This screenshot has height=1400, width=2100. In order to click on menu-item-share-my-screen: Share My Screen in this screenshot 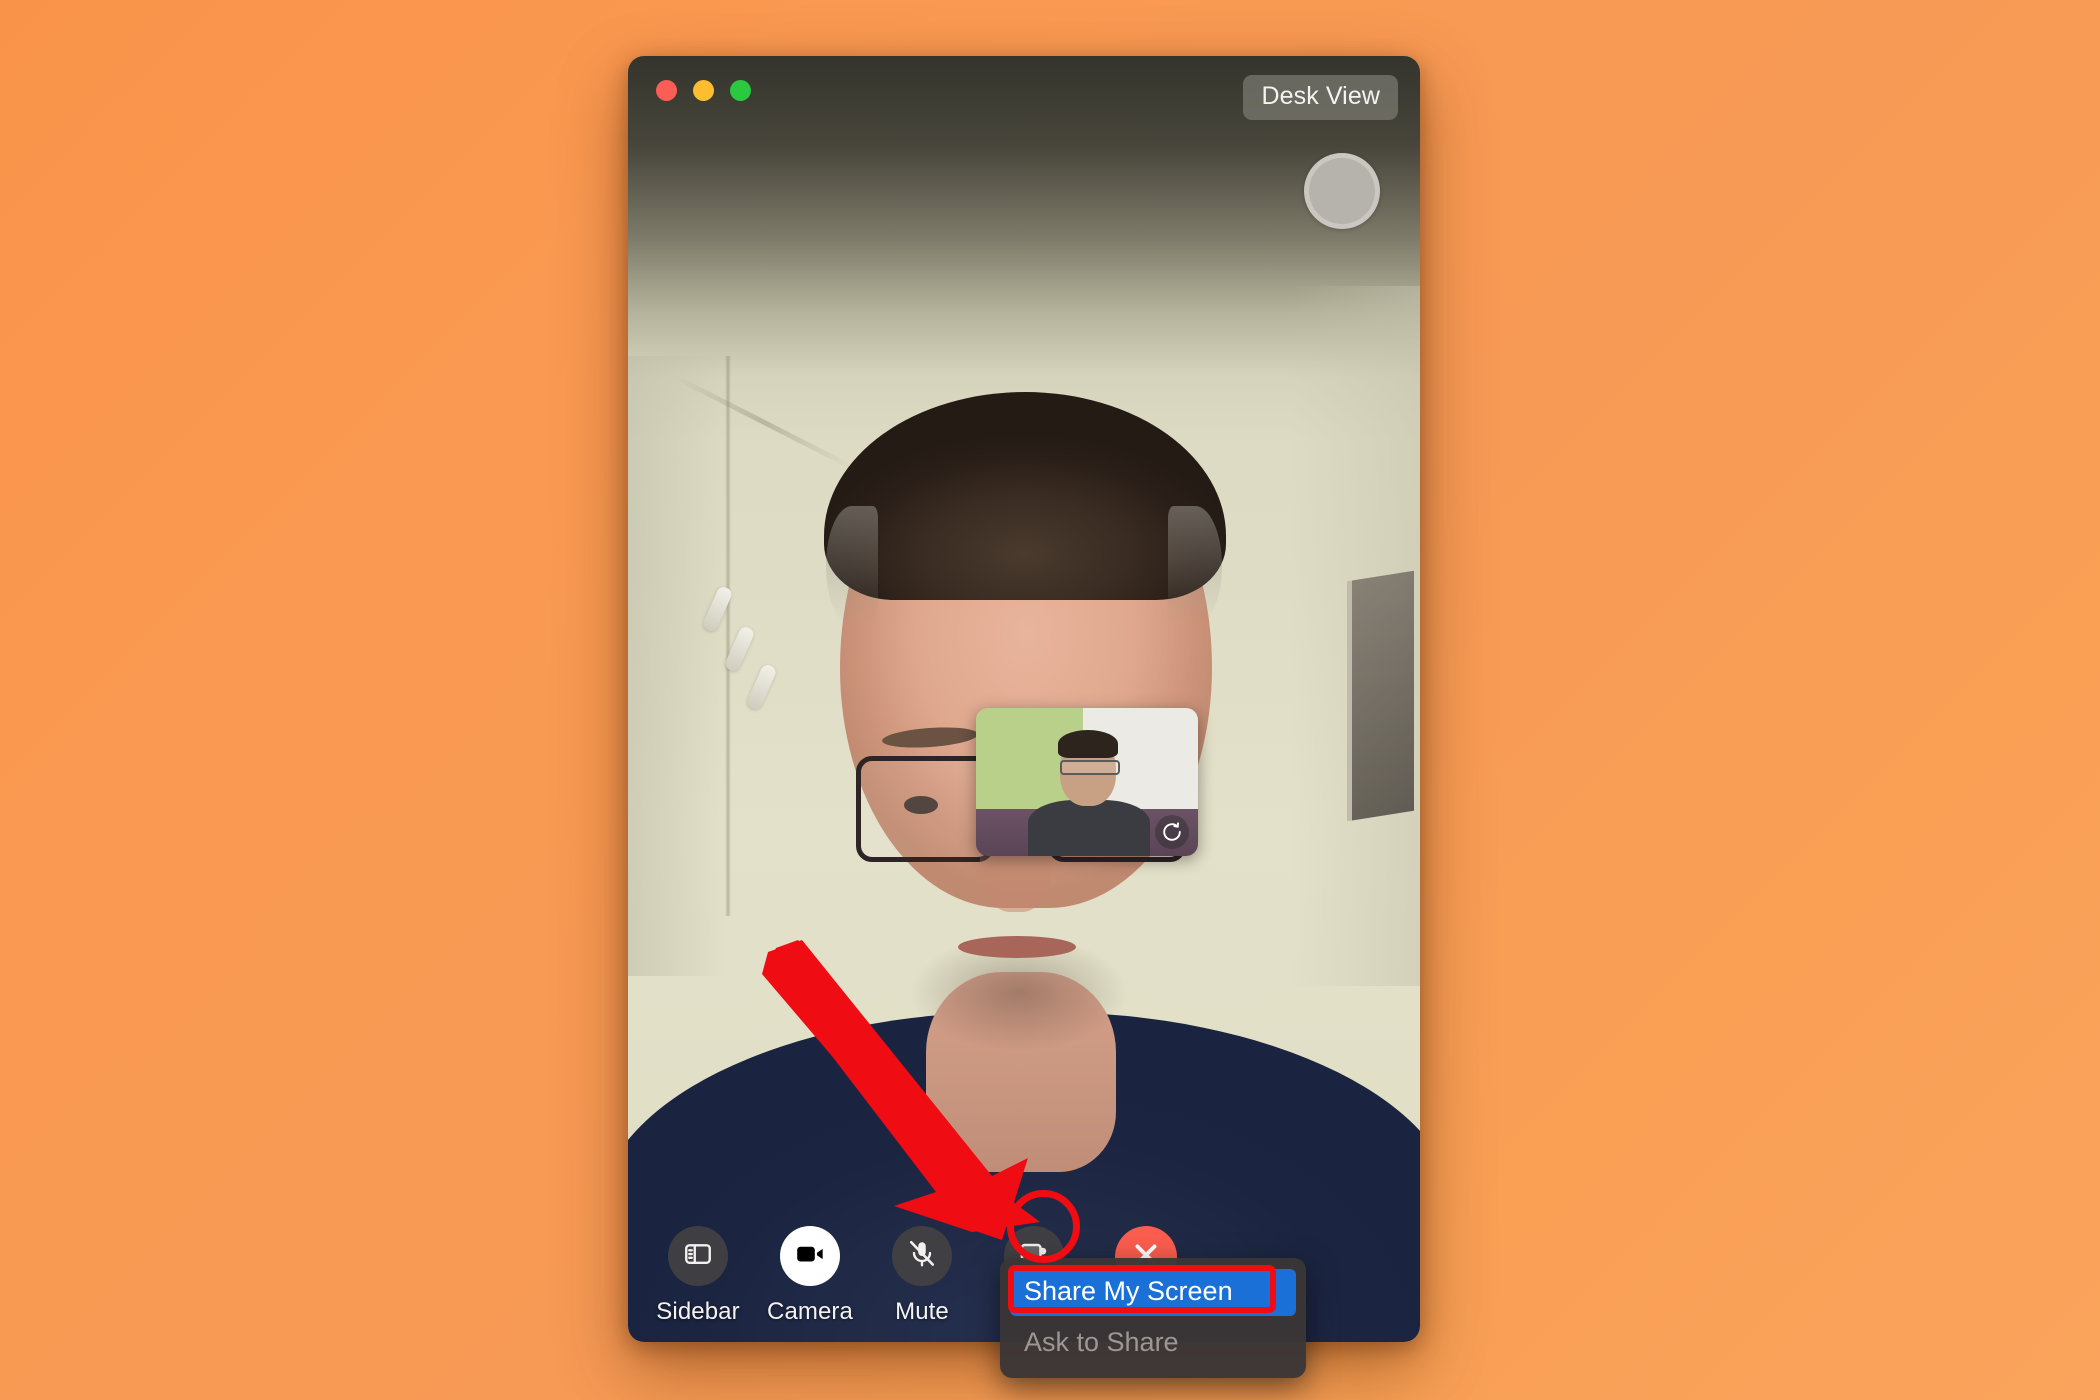, I will do `click(1153, 1292)`.